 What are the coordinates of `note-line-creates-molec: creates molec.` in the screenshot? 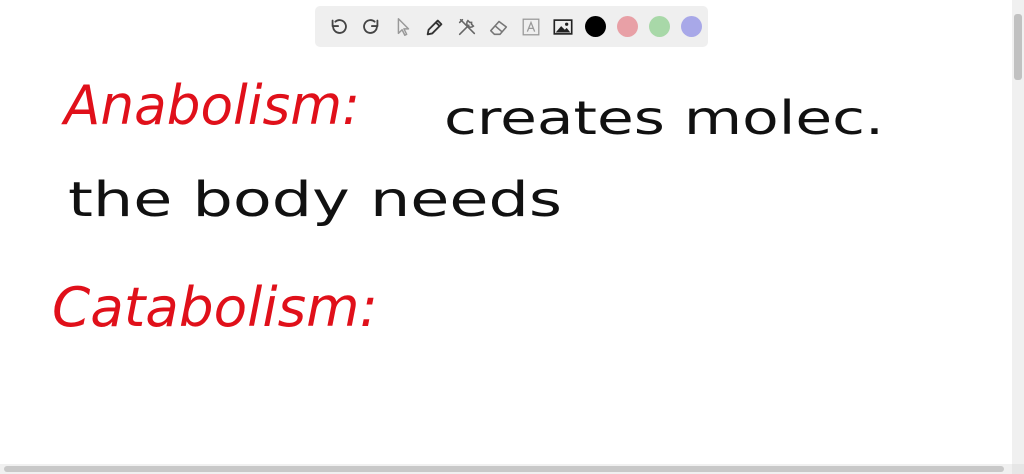 It's located at (664, 118).